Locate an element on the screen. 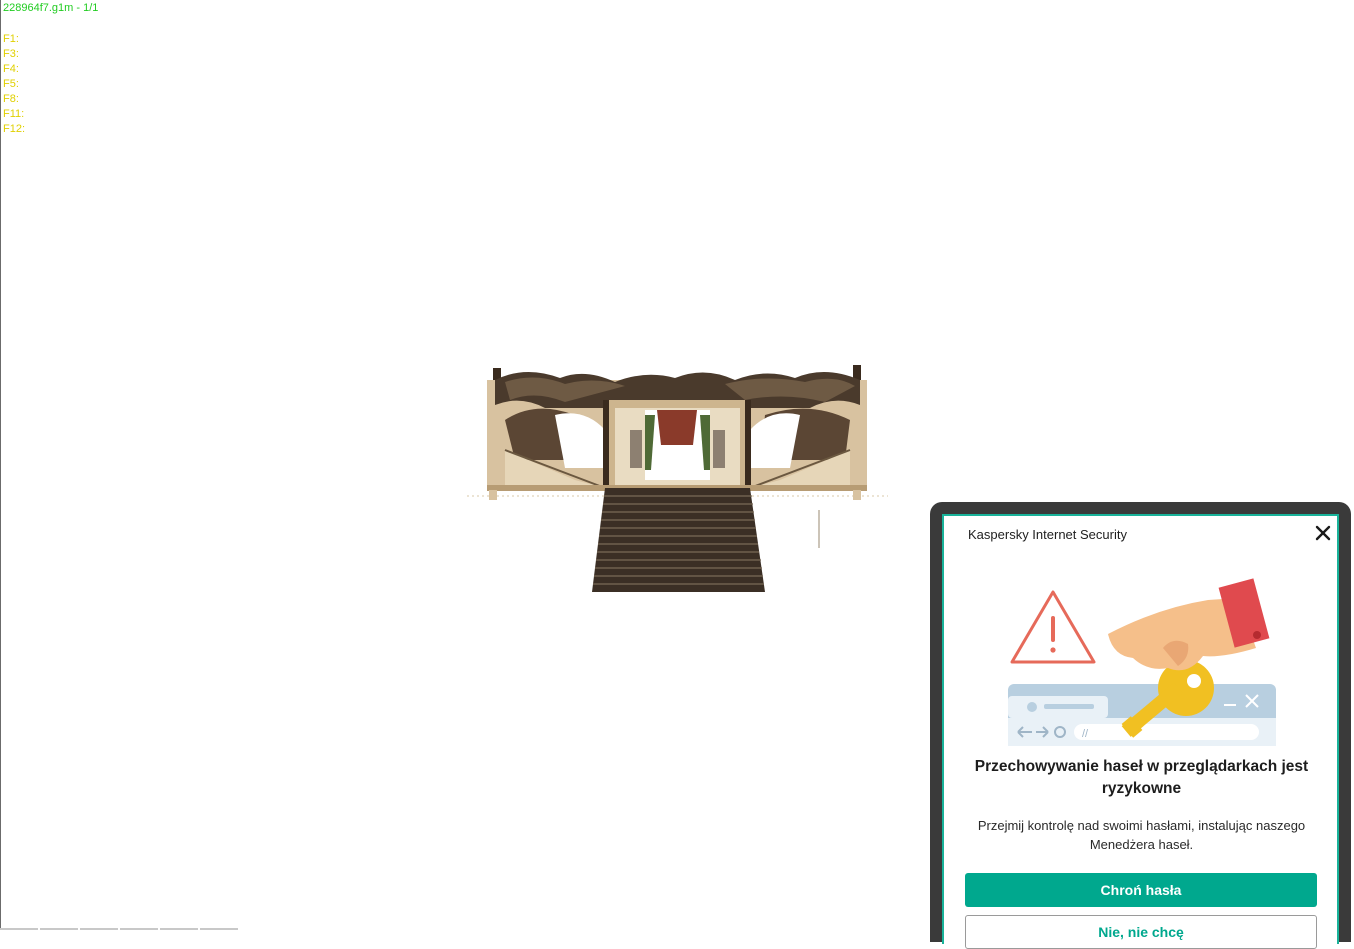  temple-model-render is located at coordinates (677, 478).